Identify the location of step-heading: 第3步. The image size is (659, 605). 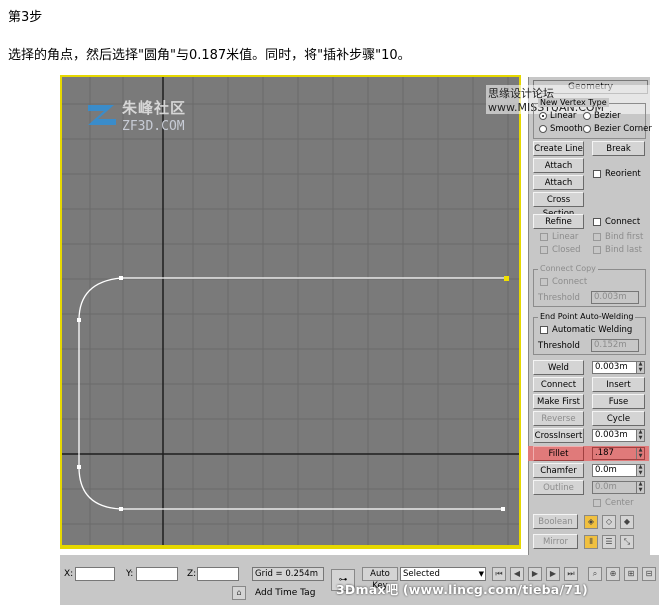
(25, 17).